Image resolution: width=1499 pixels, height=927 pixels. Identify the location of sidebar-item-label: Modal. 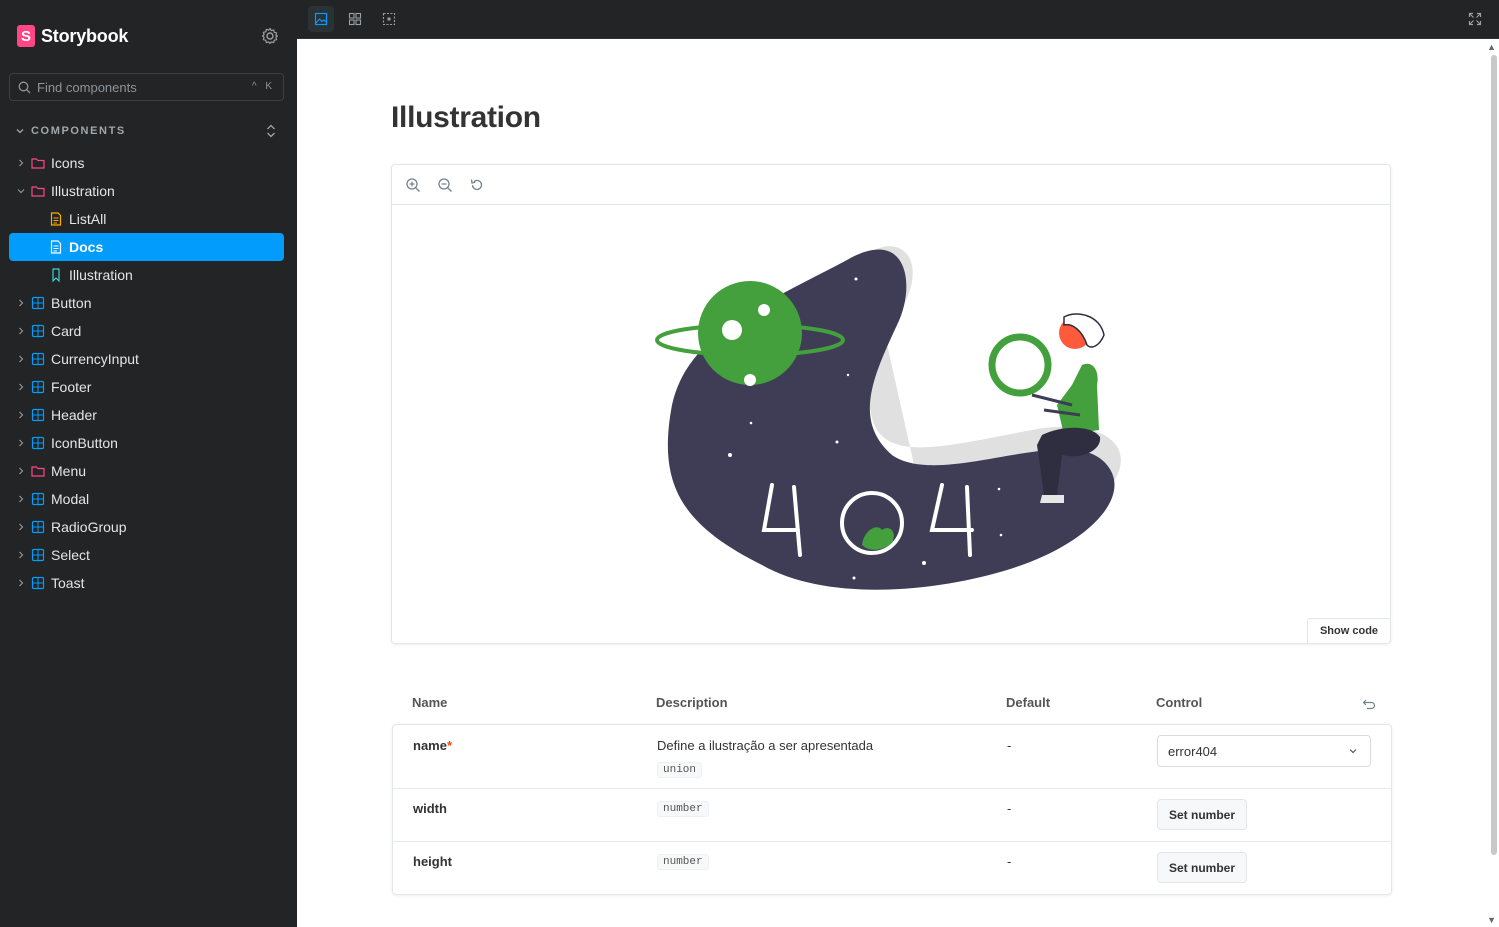
(70, 499).